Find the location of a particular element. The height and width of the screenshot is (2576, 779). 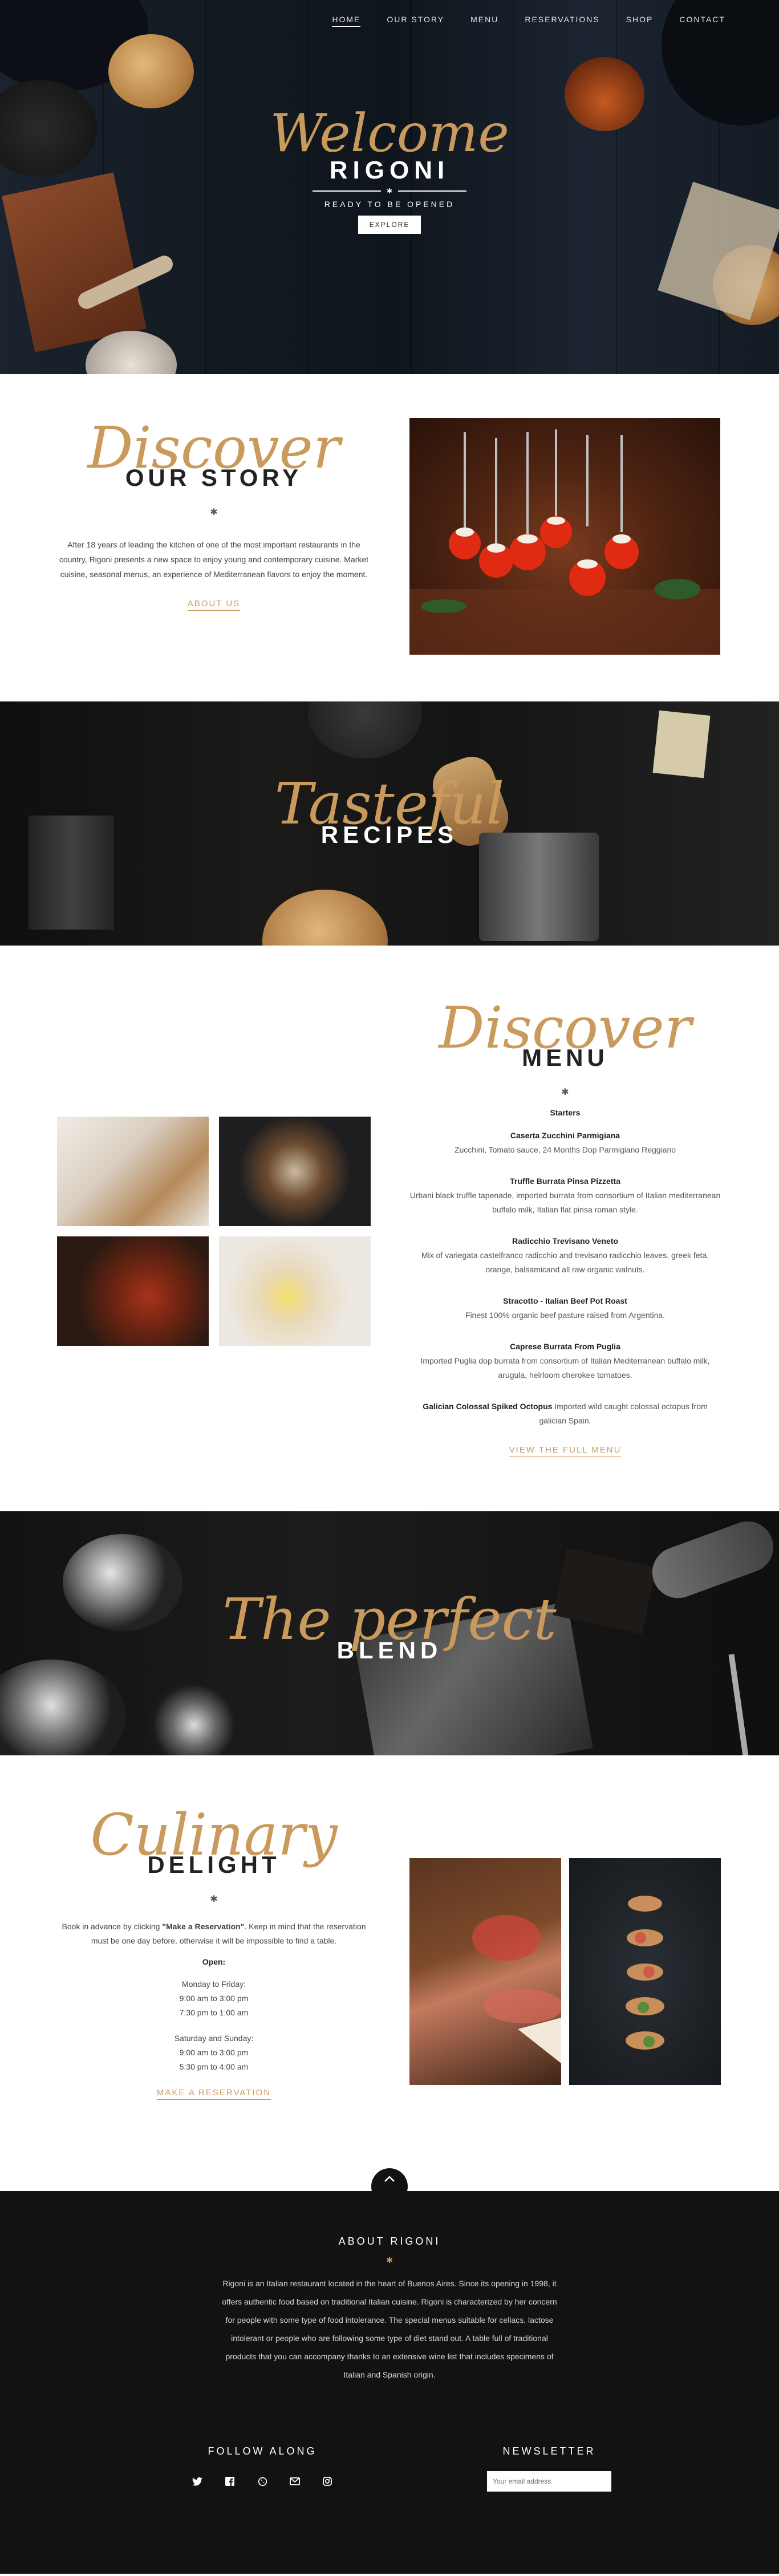

about-us-link: ABOUT US is located at coordinates (214, 605).